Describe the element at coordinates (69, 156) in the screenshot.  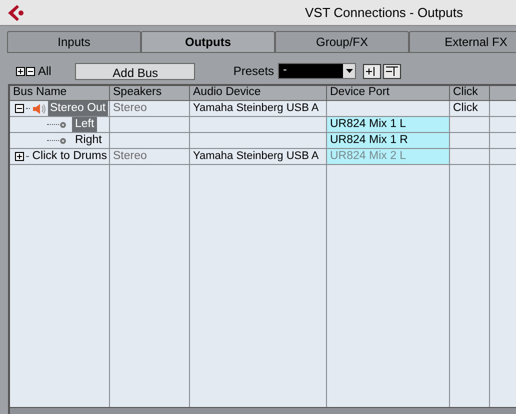
I see `bus-name: Click to Drums` at that location.